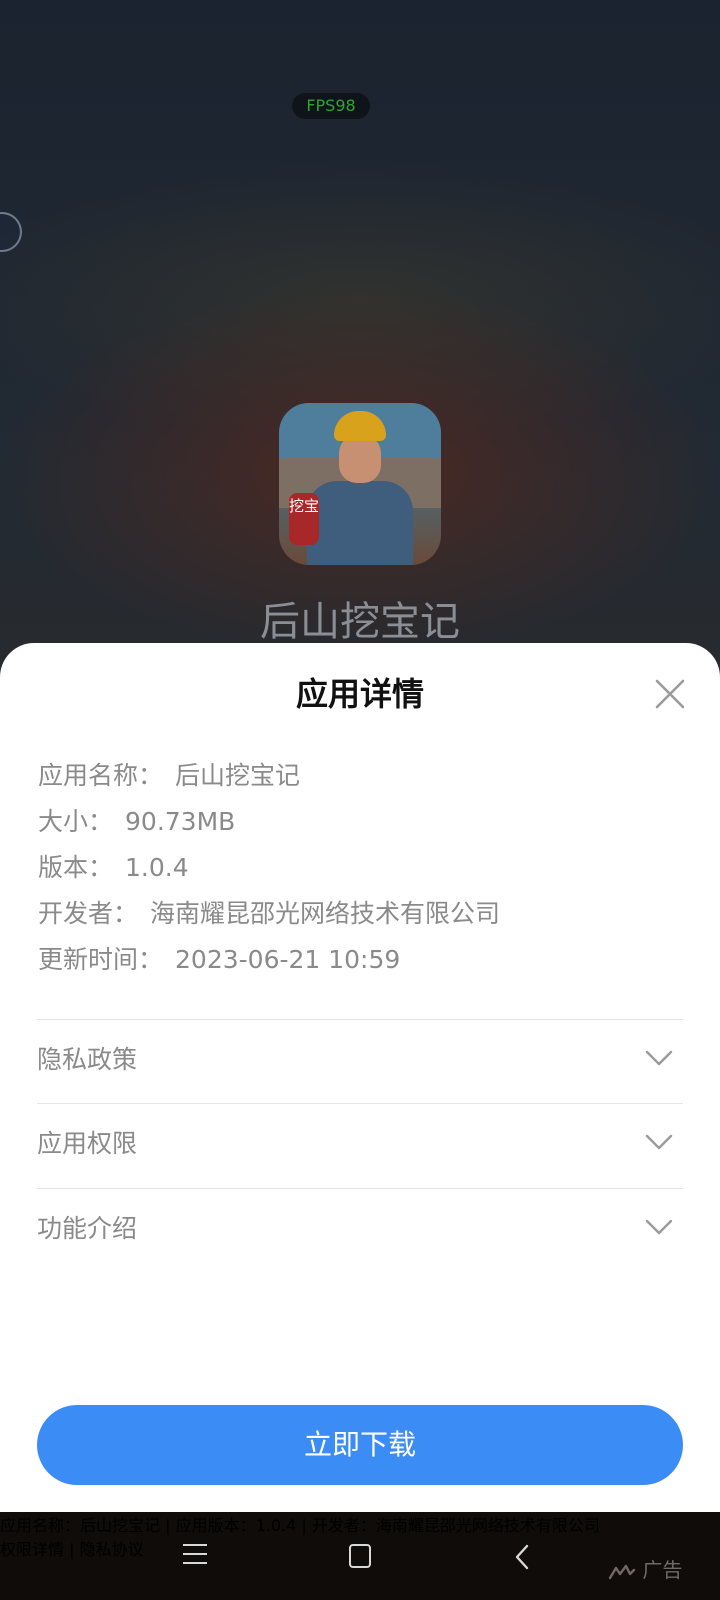  Describe the element at coordinates (288, 959) in the screenshot. I see `detail-value: 2023-06-21 10:59` at that location.